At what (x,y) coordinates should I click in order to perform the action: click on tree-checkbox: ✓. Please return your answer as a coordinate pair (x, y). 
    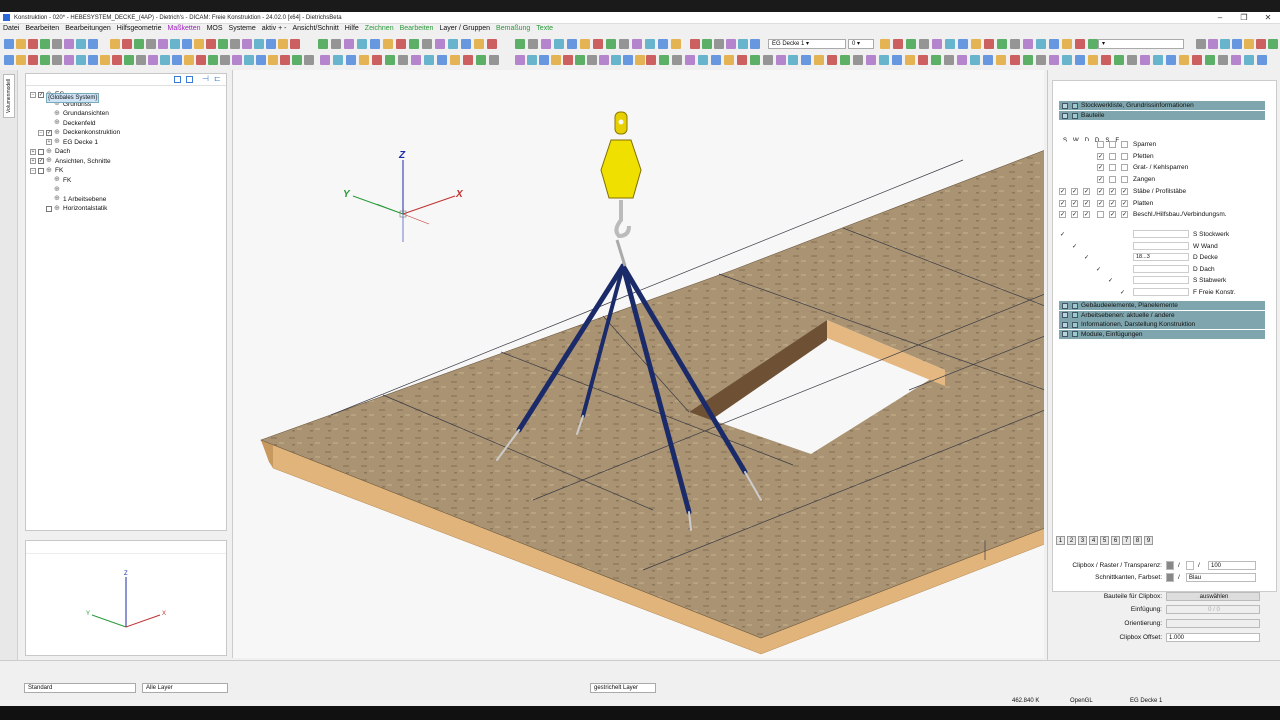
    Looking at the image, I should click on (41, 161).